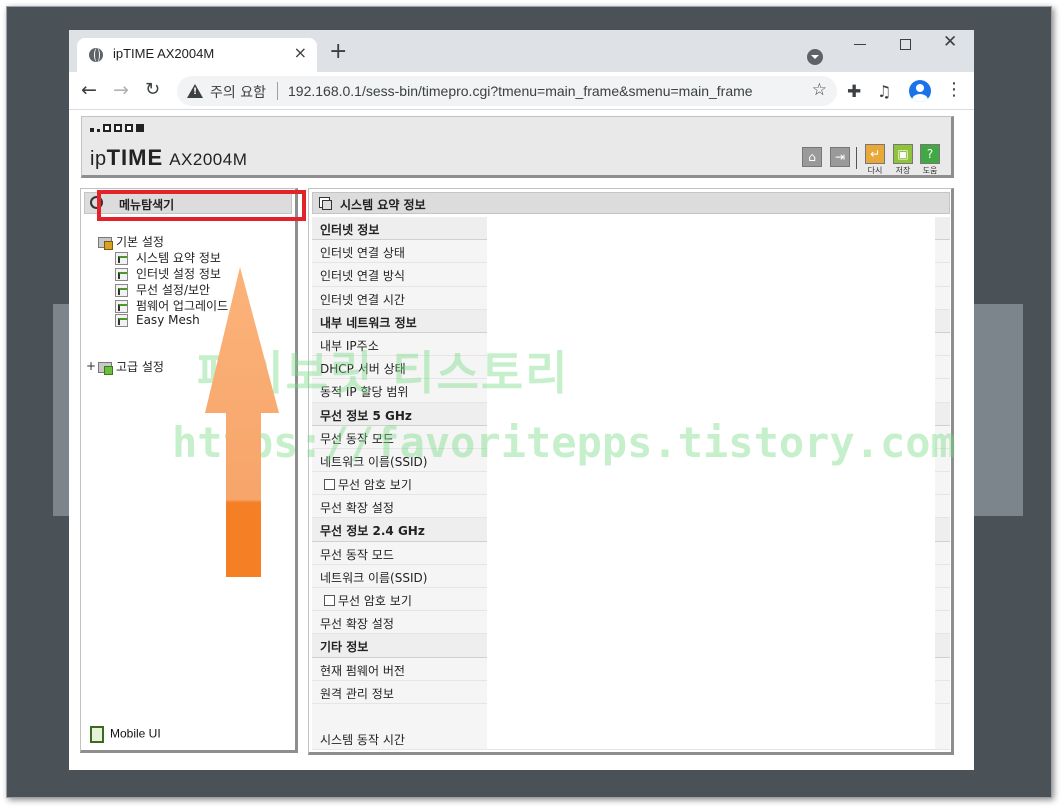 This screenshot has height=808, width=1064. What do you see at coordinates (117, 128) in the screenshot?
I see `logo-dots-icon` at bounding box center [117, 128].